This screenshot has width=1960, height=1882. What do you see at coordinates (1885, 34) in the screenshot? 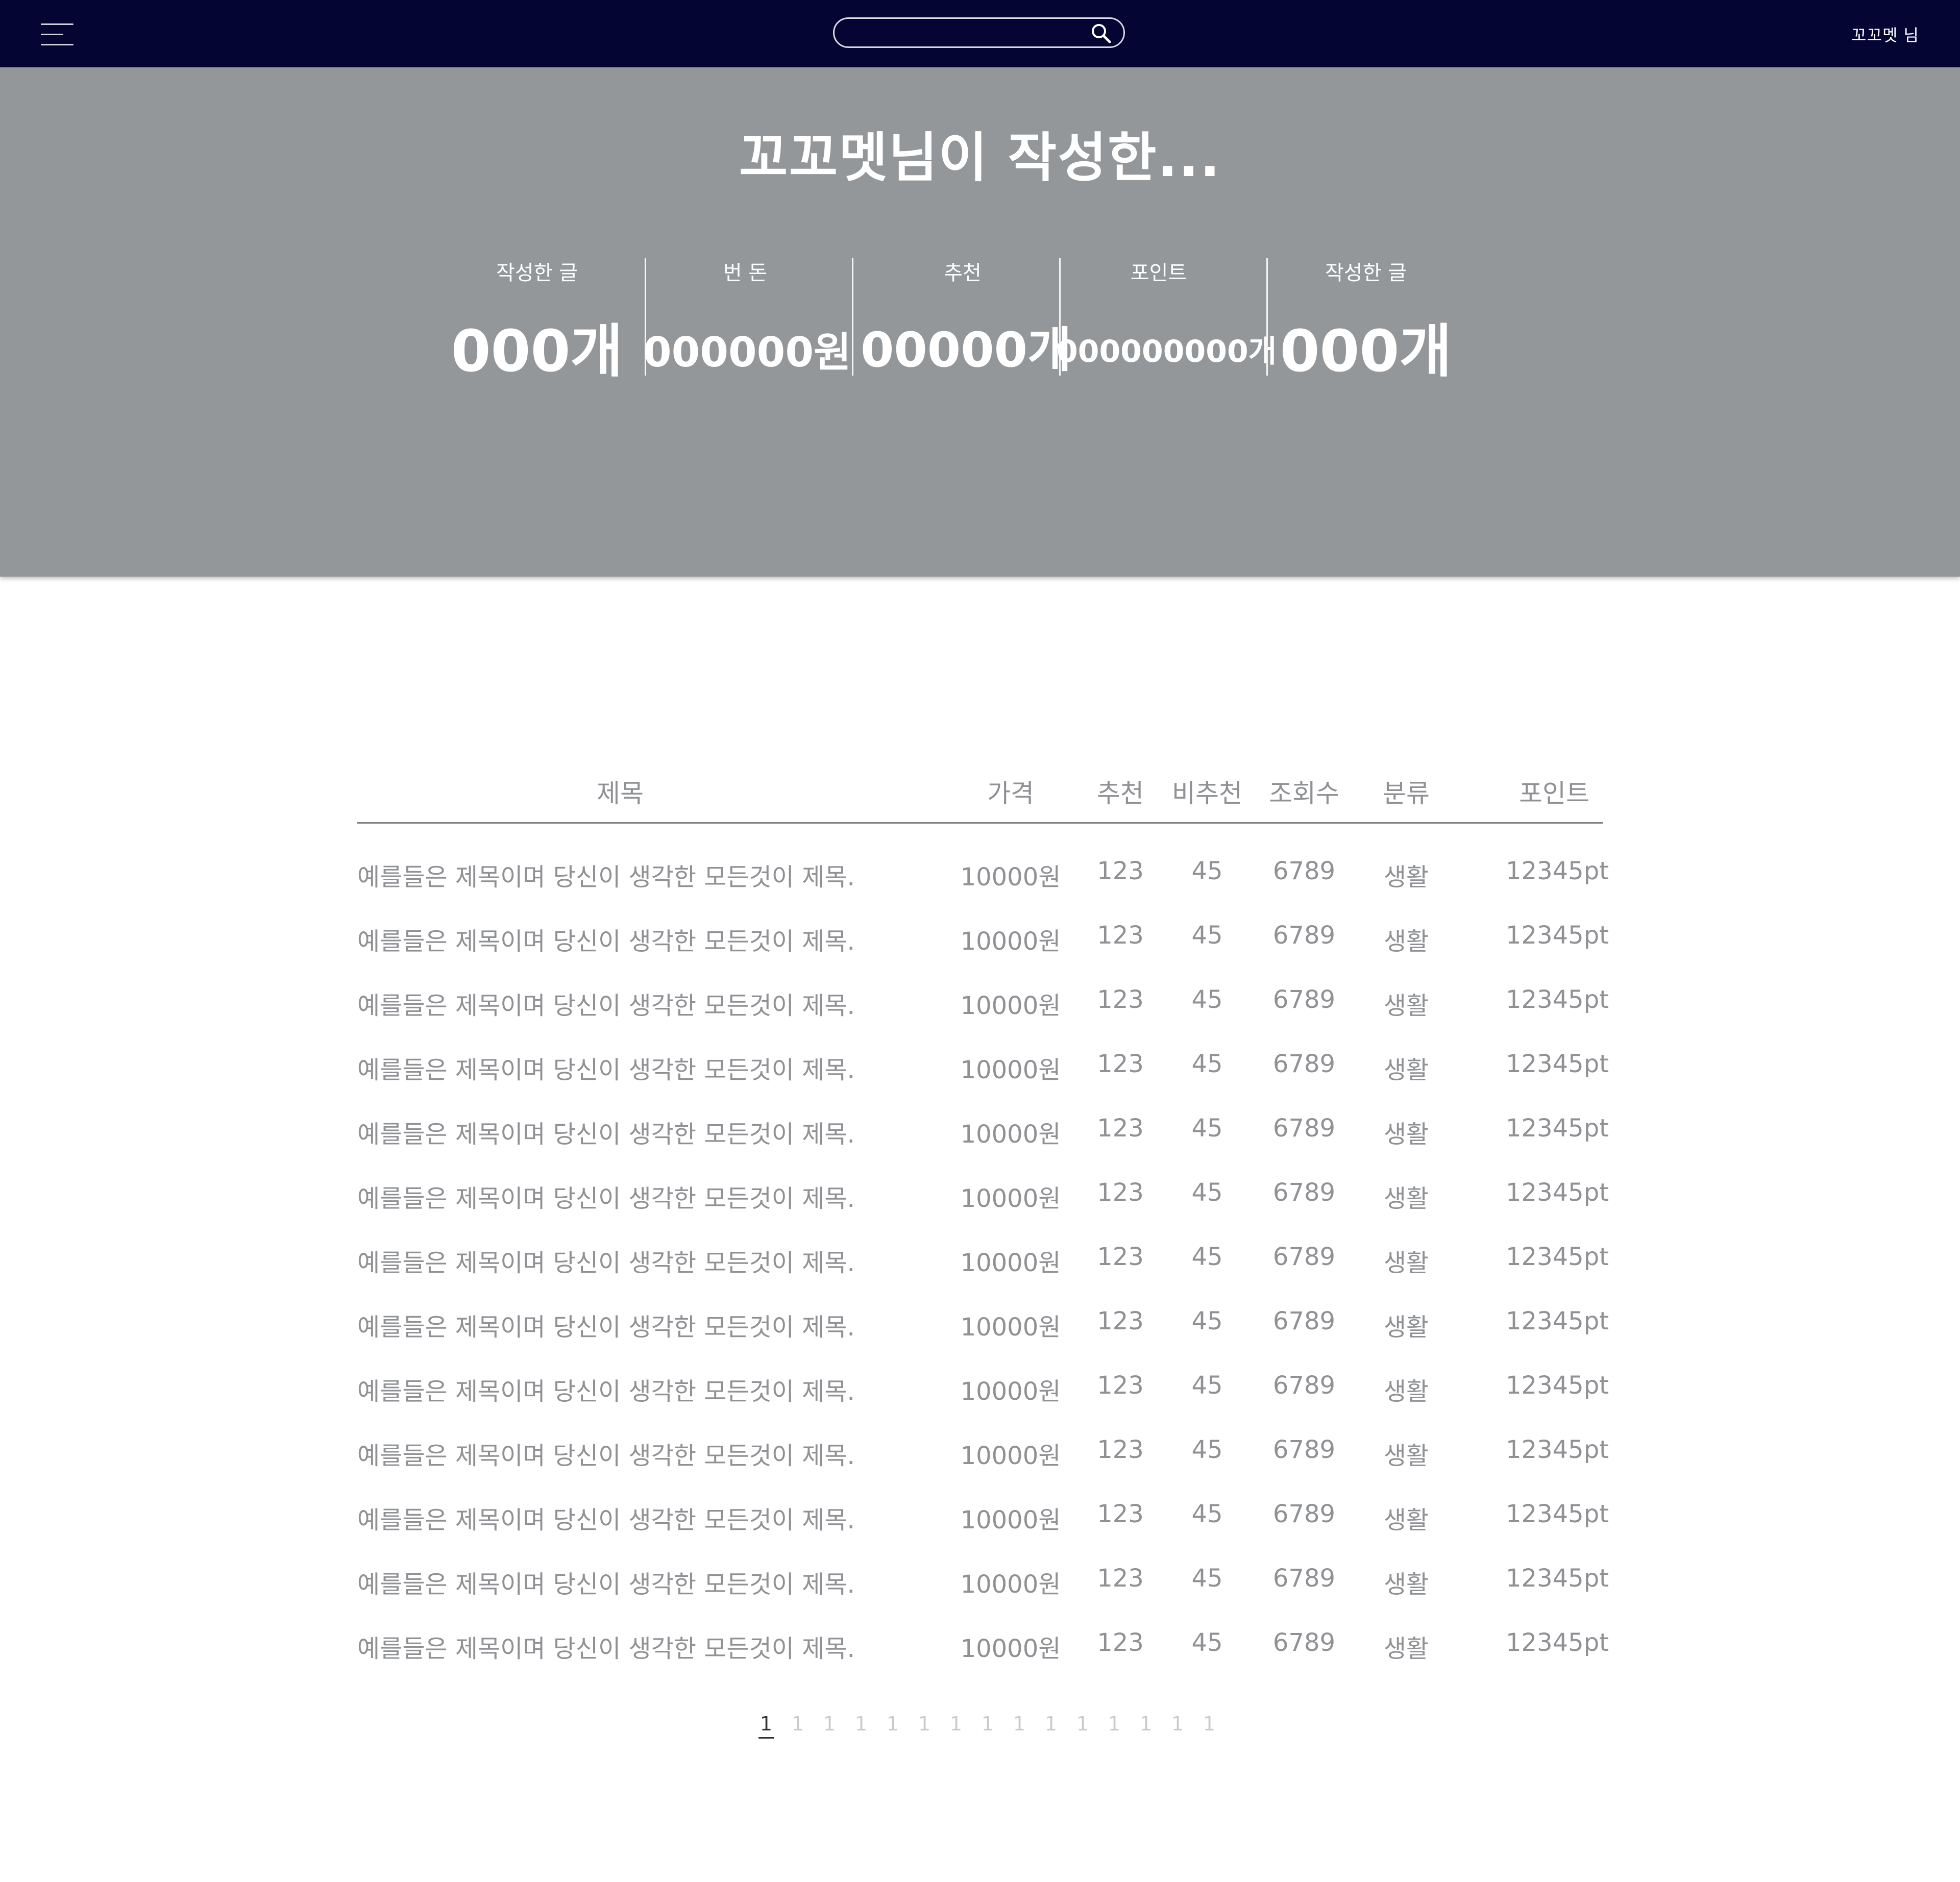
I see `user-name-link: 꼬꼬멧 님` at bounding box center [1885, 34].